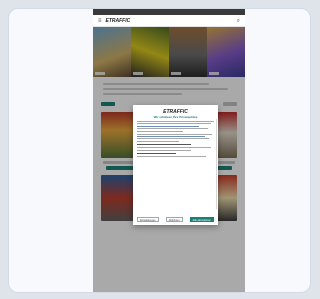 The height and width of the screenshot is (299, 320). I want to click on dialog-buttons: Einstellungen Ablehnen Alle akzeptieren, so click(175, 219).